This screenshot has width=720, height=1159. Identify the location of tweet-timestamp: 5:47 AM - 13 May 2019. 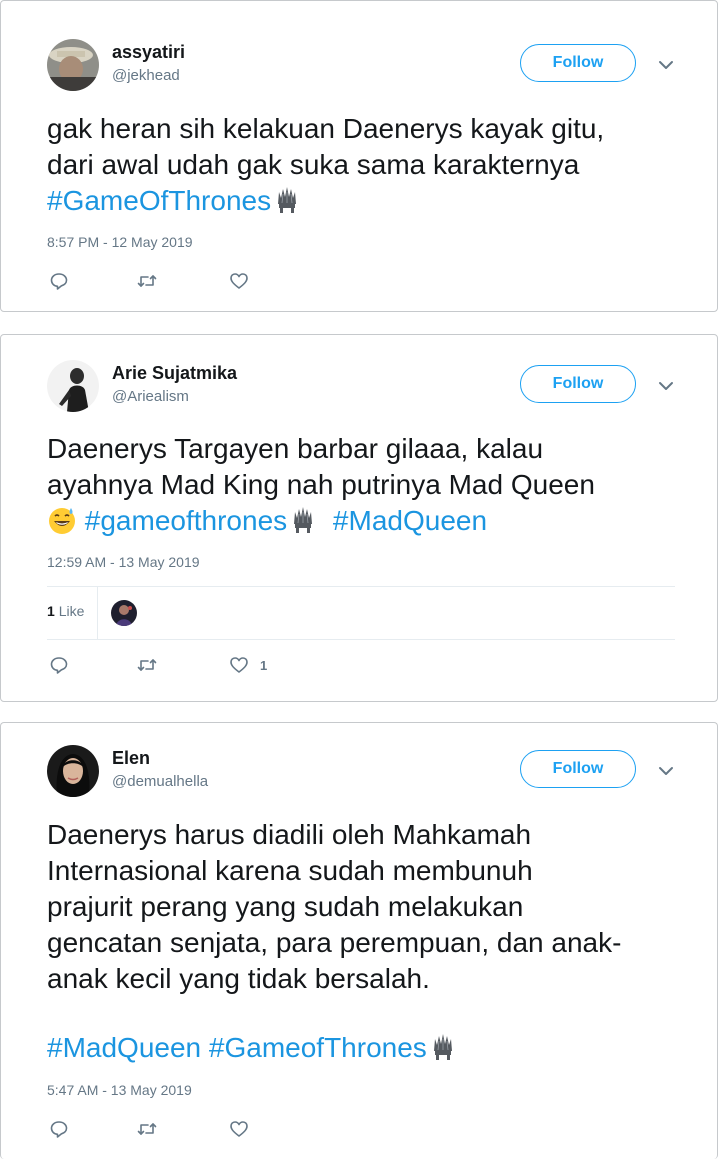
(119, 1090).